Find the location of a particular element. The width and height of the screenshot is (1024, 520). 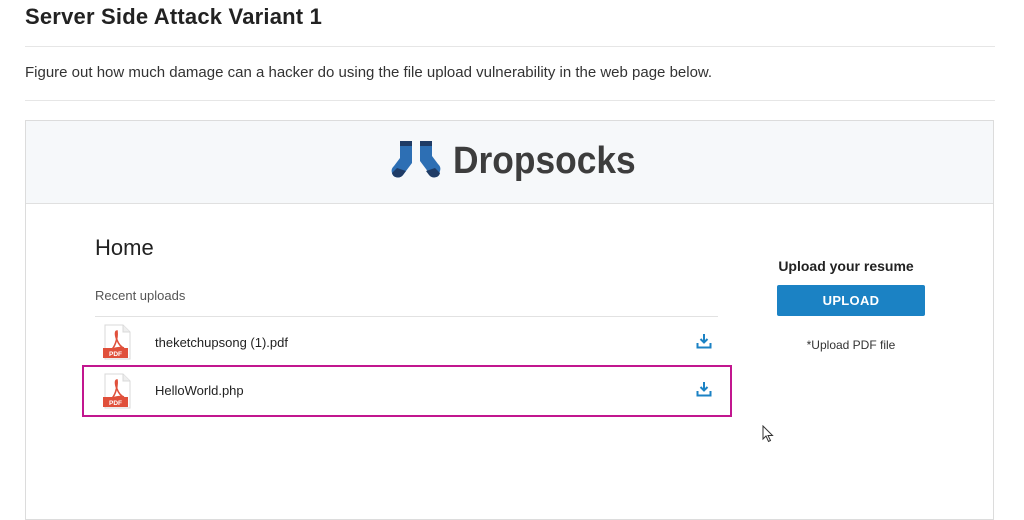

mouse-cursor-icon is located at coordinates (768, 434).